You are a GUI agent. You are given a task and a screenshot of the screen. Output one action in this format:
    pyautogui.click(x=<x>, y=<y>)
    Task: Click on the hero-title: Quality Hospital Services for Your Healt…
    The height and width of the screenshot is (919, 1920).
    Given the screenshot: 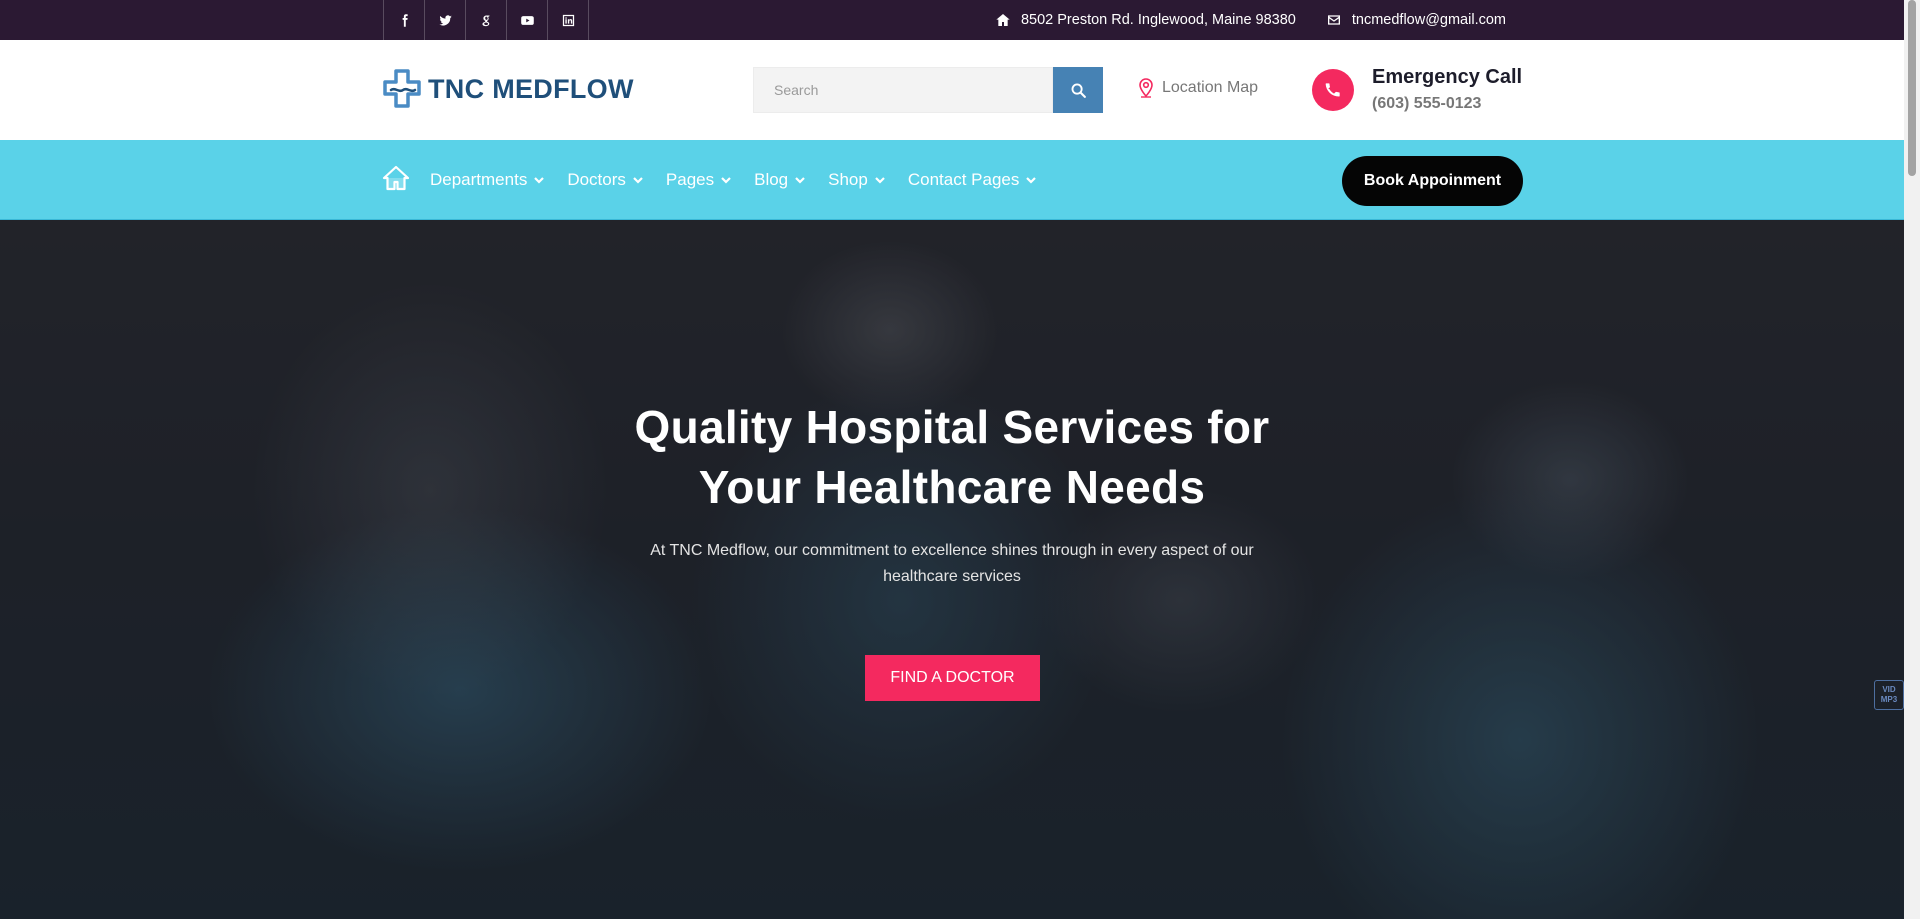 What is the action you would take?
    pyautogui.click(x=952, y=457)
    